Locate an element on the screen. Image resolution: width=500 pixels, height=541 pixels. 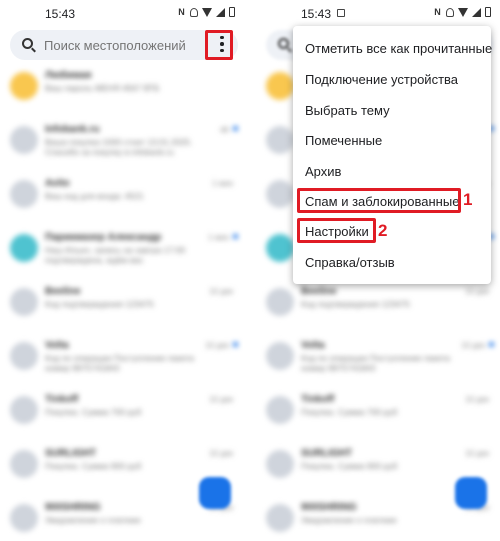
conversation-row: Avito Ваш код для входа: 4521 1 мин is located at coordinates (123, 201).